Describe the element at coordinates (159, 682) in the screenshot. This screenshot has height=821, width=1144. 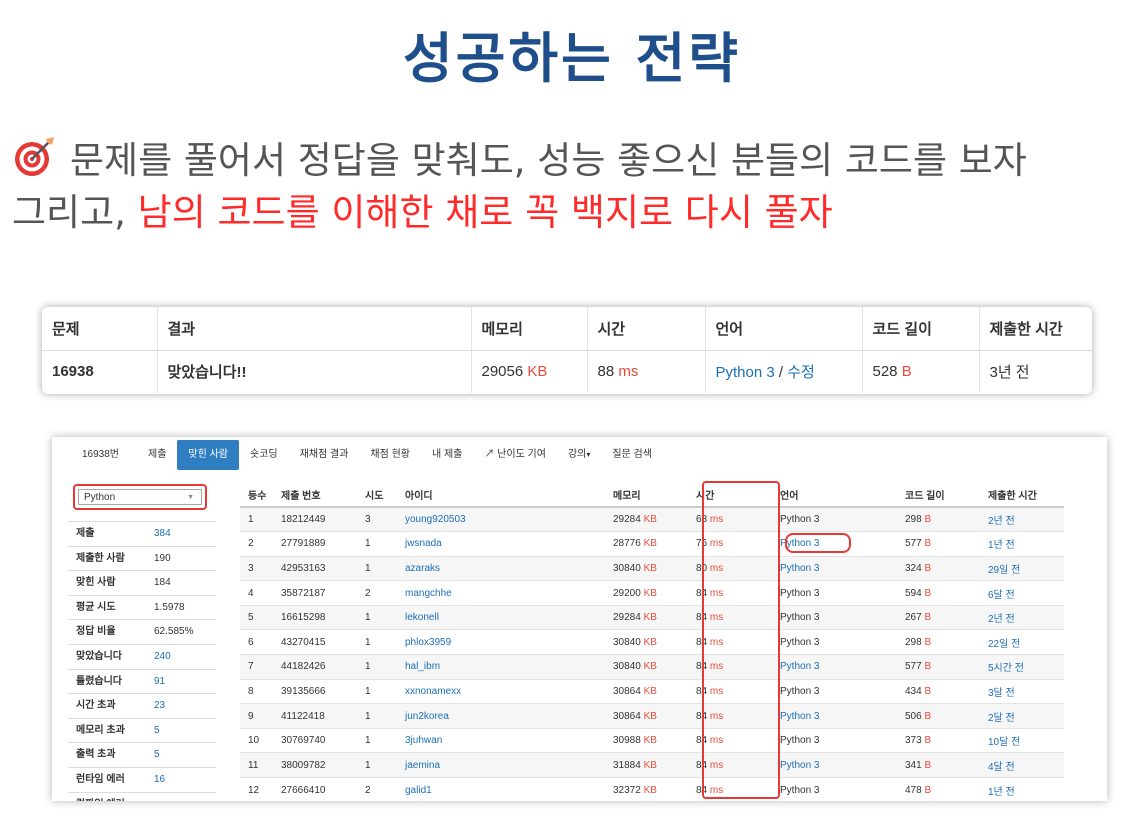
I see `stat-value: 91` at that location.